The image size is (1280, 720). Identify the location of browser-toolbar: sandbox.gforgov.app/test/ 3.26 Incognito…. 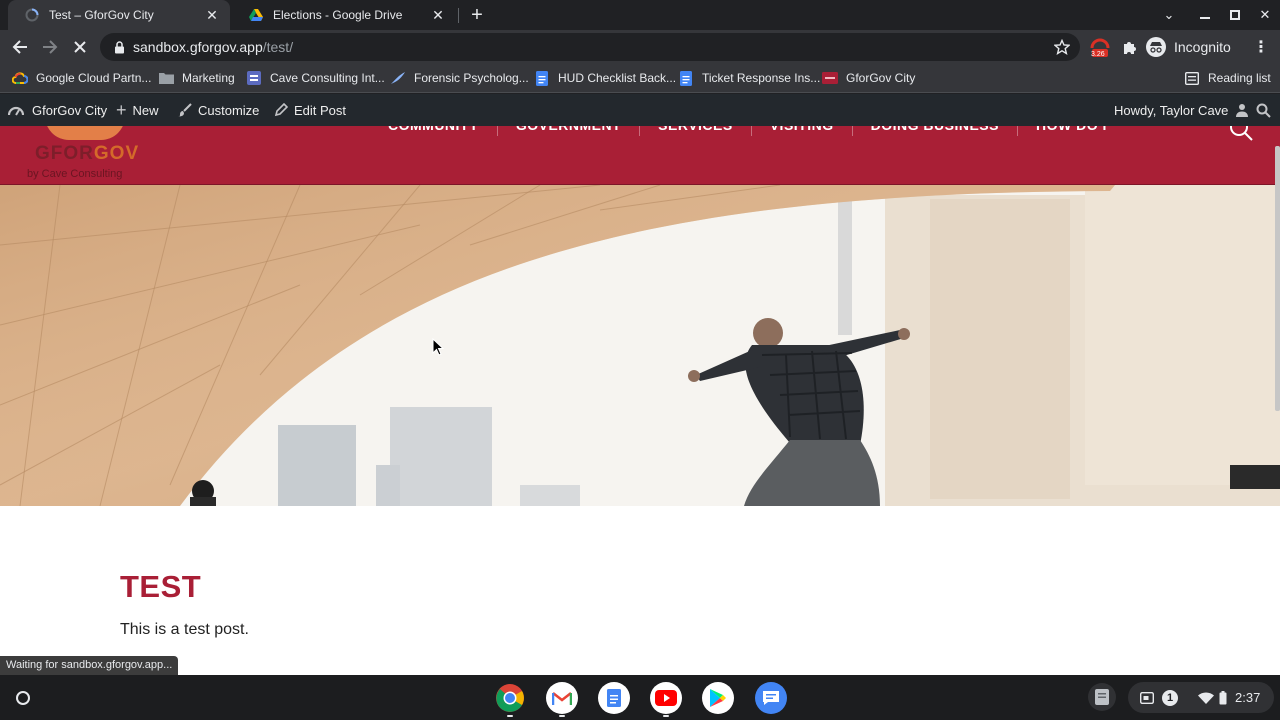
(640, 47).